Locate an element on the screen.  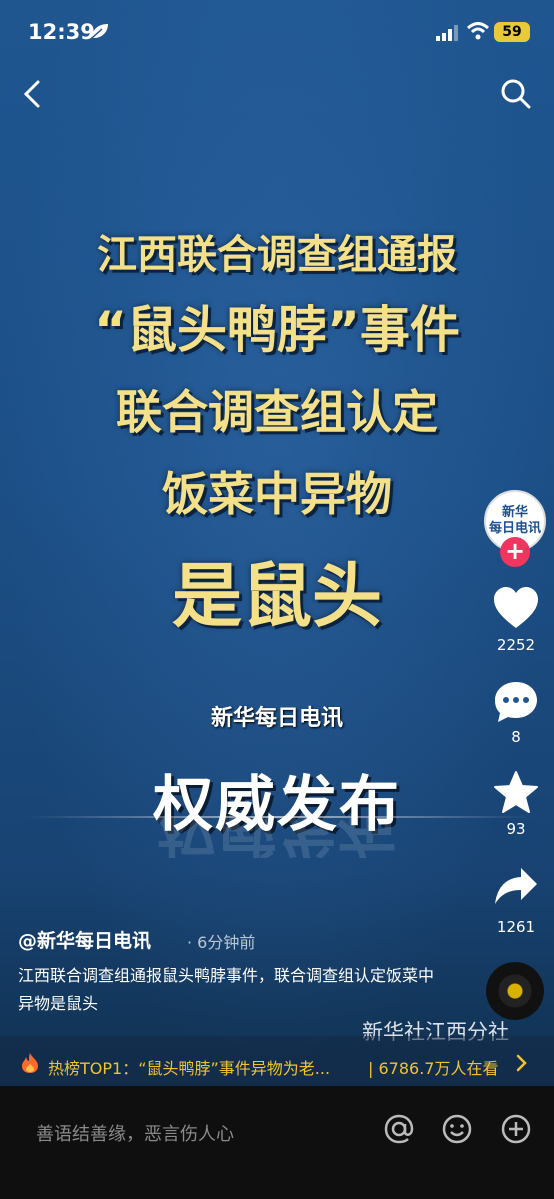
status-time: 12:39 is located at coordinates (61, 32).